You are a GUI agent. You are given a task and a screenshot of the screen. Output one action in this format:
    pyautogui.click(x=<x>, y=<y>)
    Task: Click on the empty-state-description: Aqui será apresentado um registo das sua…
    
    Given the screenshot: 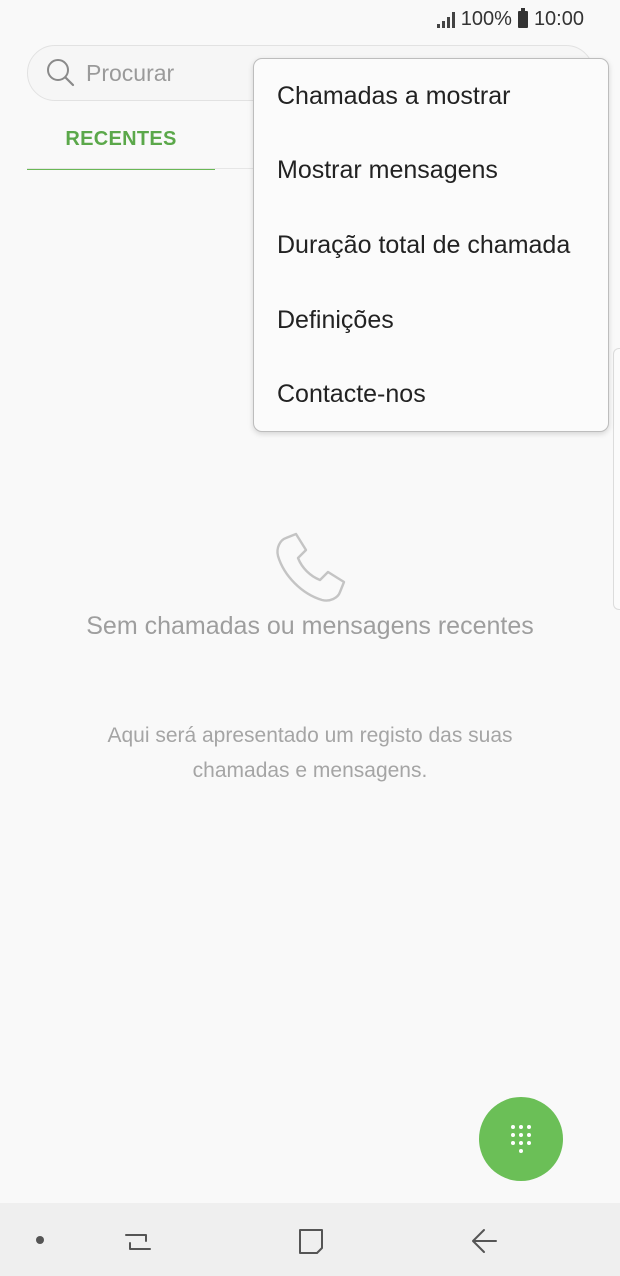 What is the action you would take?
    pyautogui.click(x=310, y=753)
    